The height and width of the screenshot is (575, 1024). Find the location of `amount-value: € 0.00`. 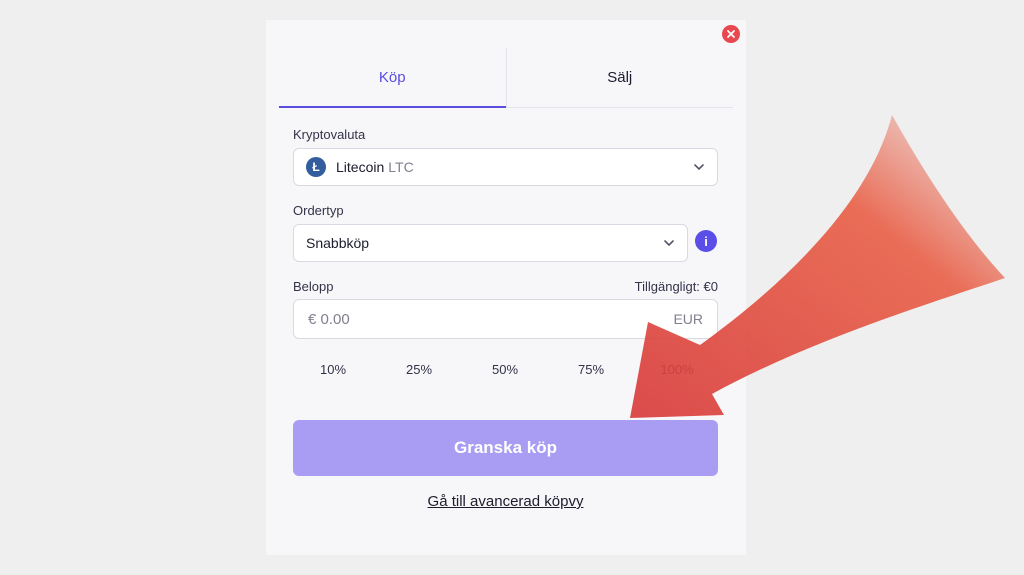

amount-value: € 0.00 is located at coordinates (329, 319).